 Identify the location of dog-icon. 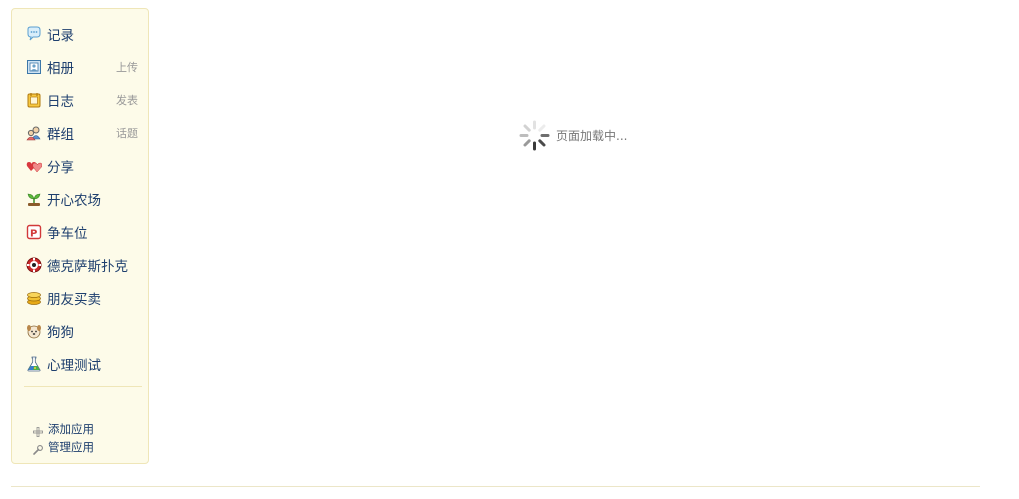
(34, 331).